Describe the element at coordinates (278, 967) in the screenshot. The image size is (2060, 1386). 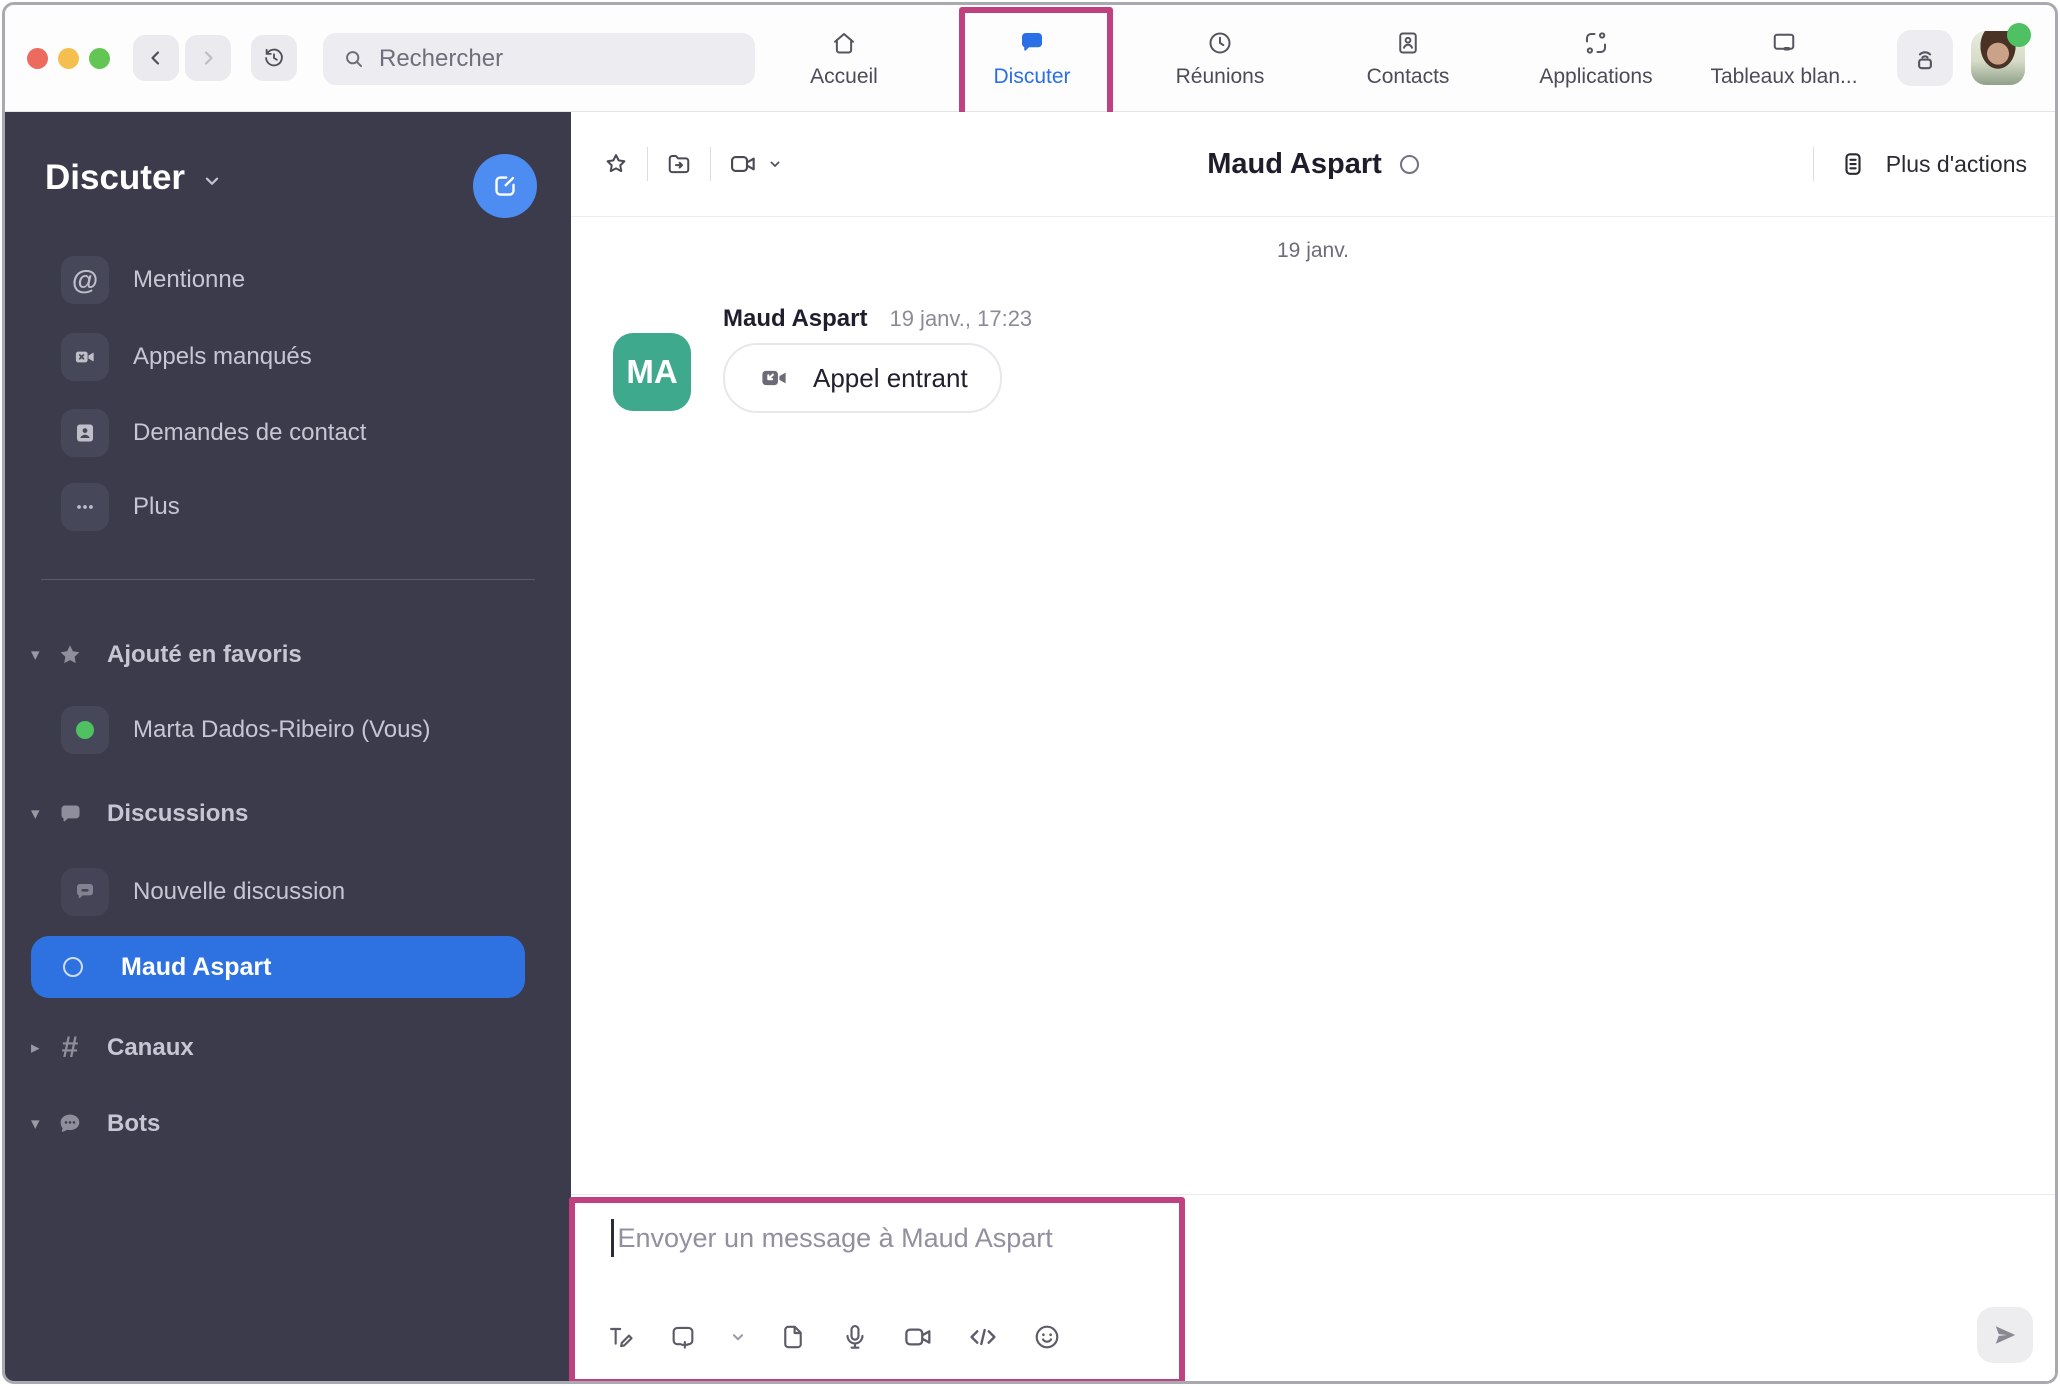
I see `sidebar-item-maud-aspart-selected: Maud Aspart` at that location.